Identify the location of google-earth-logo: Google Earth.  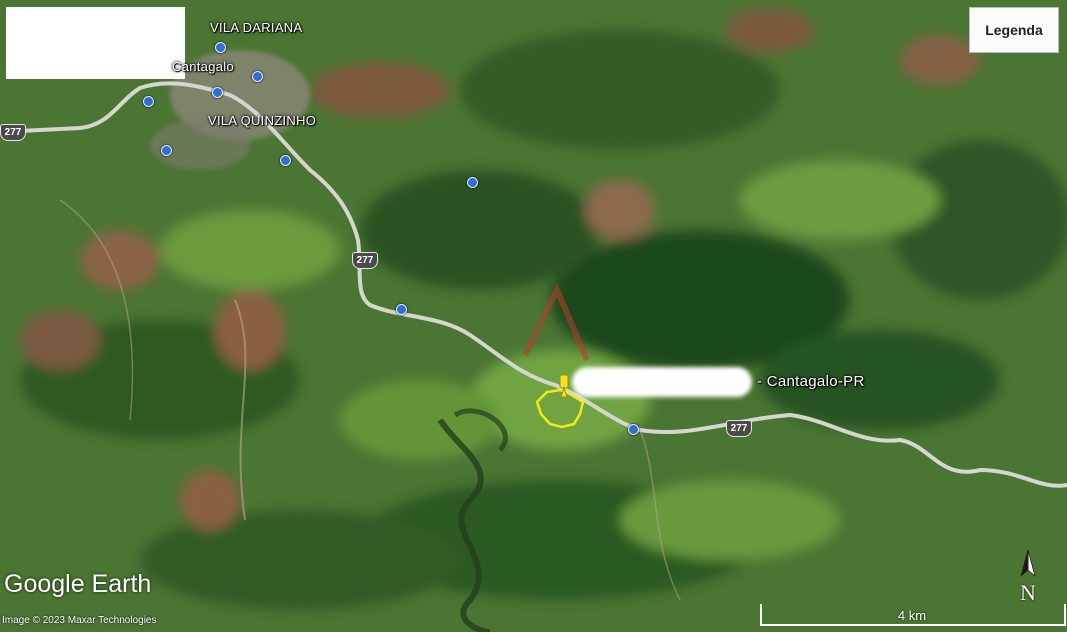
(78, 584).